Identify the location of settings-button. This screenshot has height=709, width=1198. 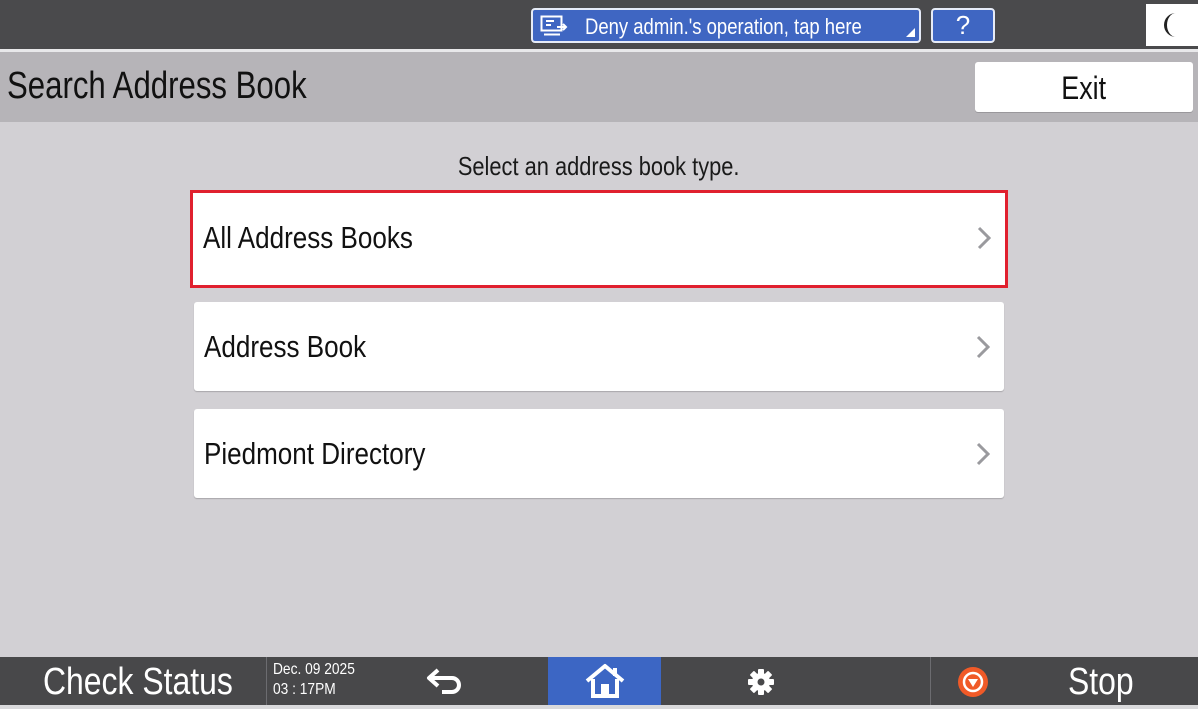
(760, 681).